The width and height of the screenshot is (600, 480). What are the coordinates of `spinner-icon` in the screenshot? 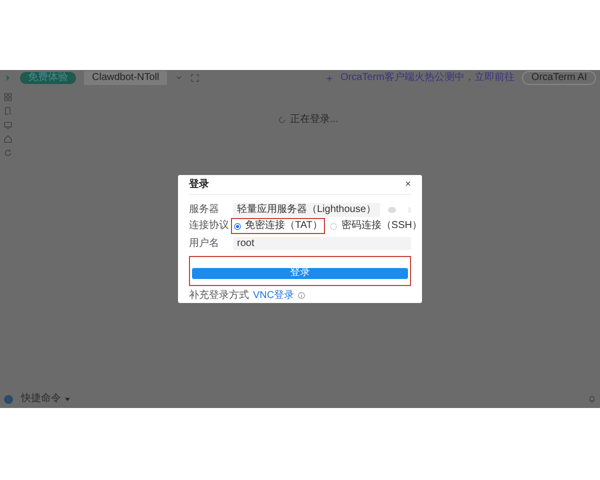 It's located at (282, 120).